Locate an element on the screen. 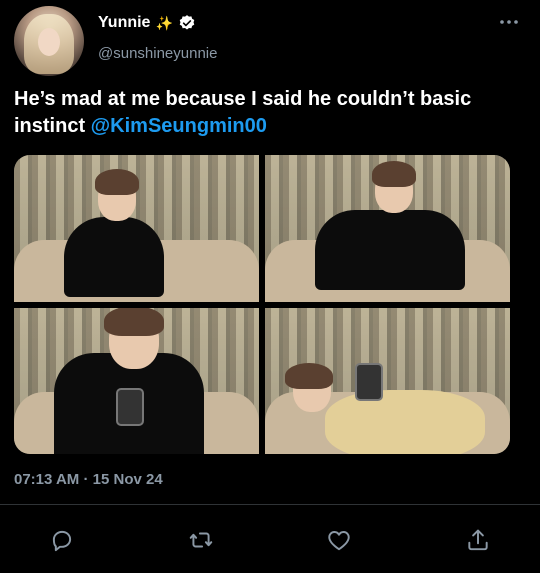  sparkle-emoji: ✨ is located at coordinates (164, 22).